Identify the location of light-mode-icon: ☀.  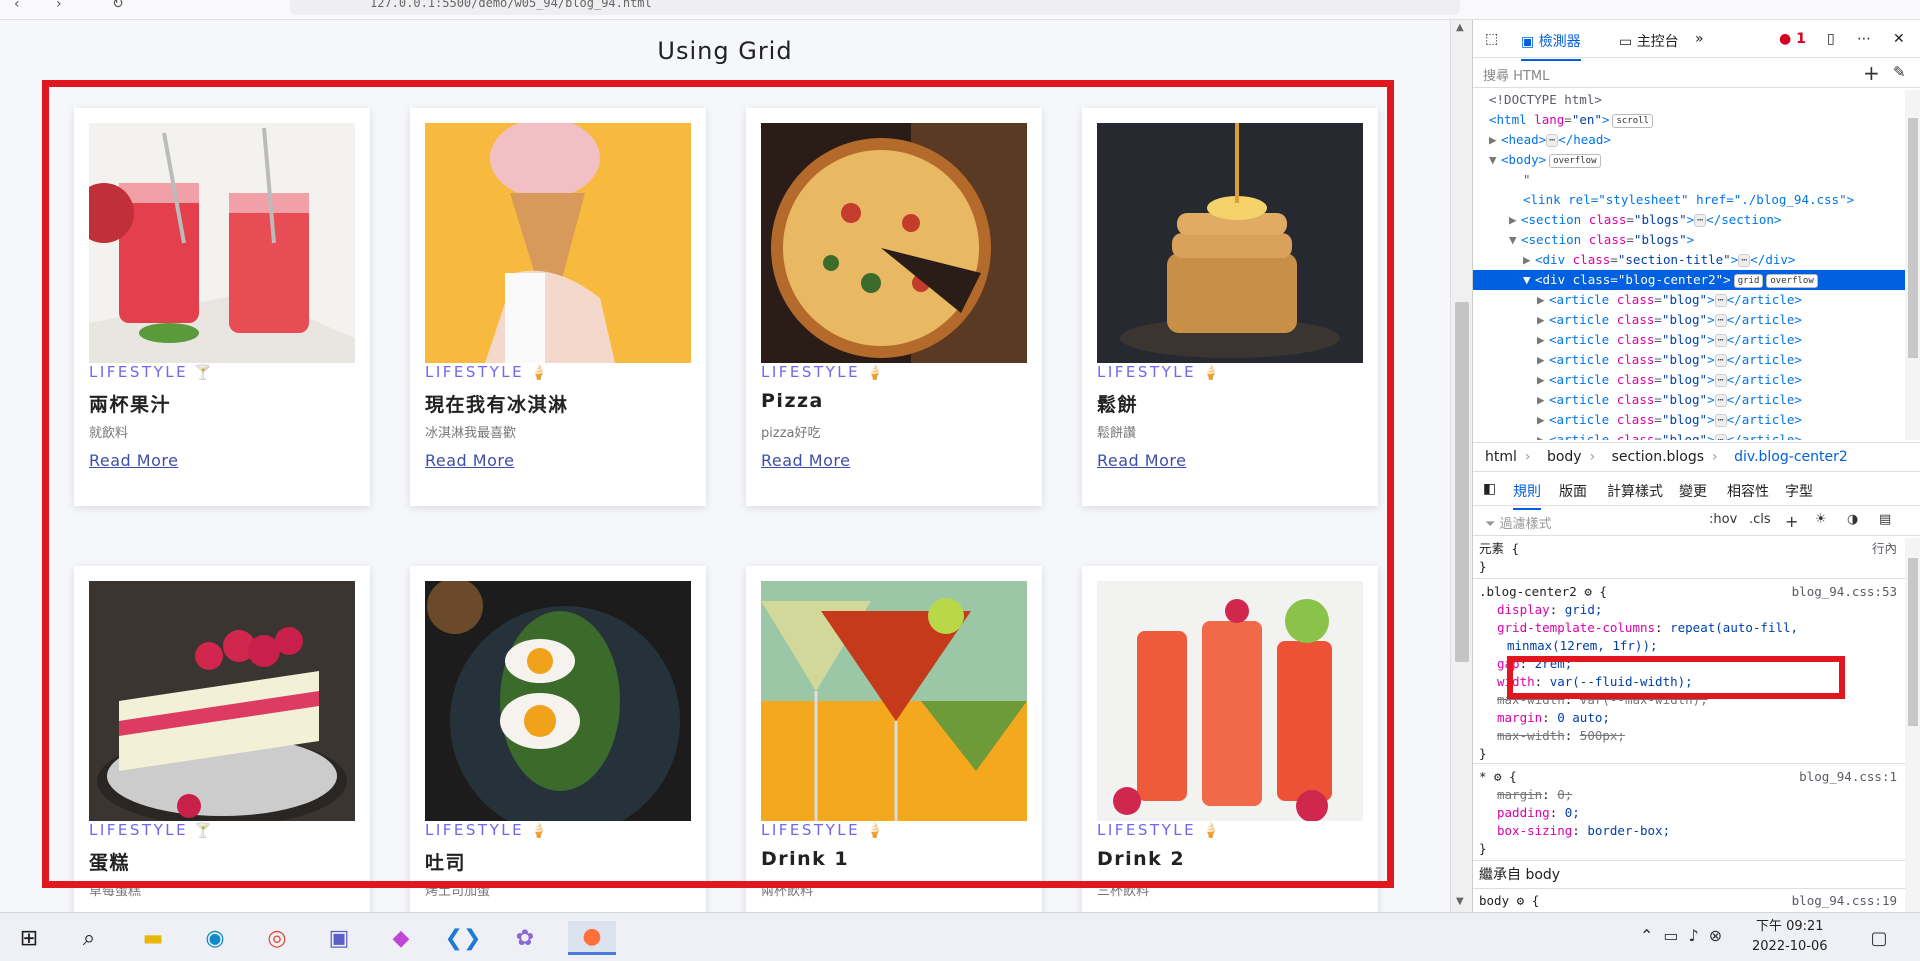
(1821, 519).